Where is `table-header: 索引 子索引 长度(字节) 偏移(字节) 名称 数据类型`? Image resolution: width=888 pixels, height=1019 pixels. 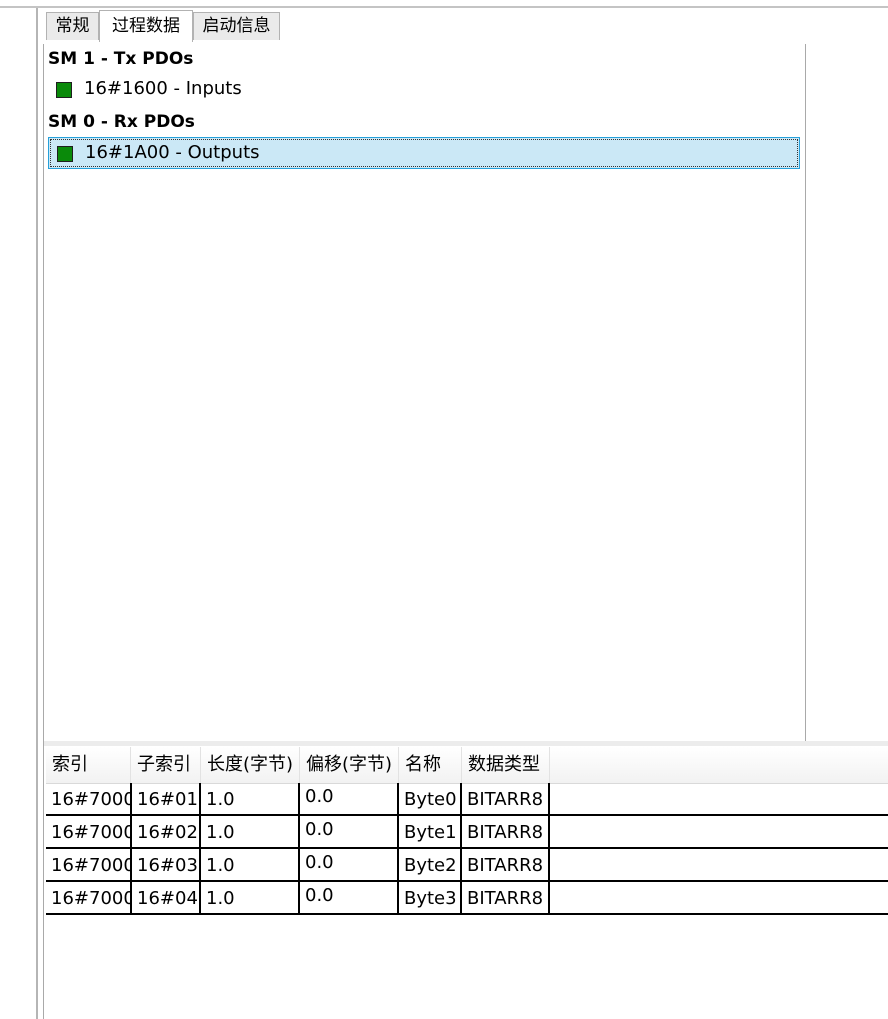 table-header: 索引 子索引 长度(字节) 偏移(字节) 名称 数据类型 is located at coordinates (467, 765).